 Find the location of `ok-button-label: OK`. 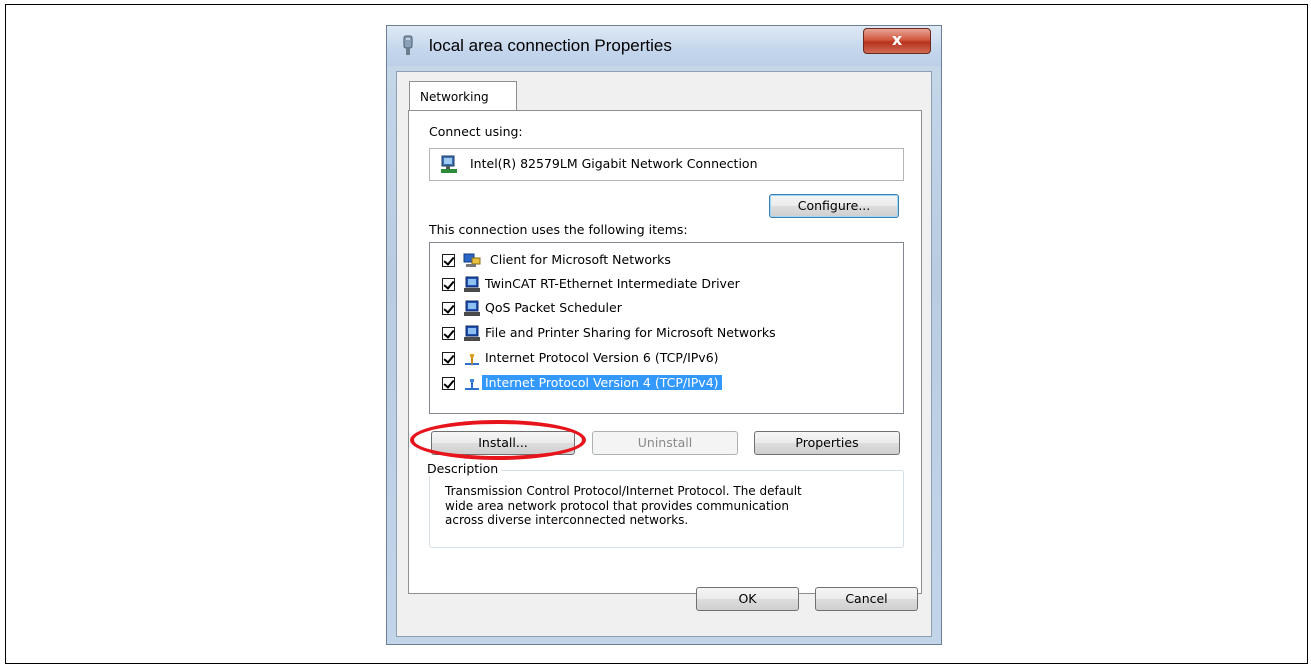

ok-button-label: OK is located at coordinates (747, 598).